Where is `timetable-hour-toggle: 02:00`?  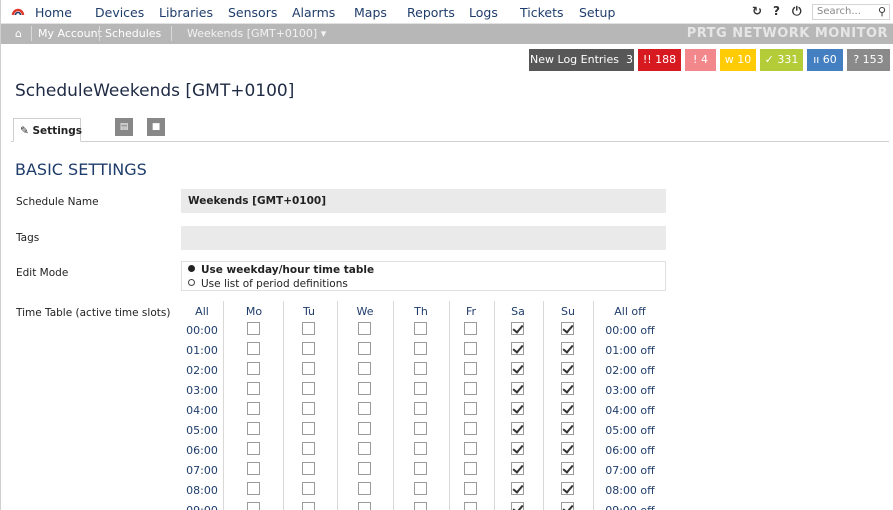
timetable-hour-toggle: 02:00 is located at coordinates (202, 370).